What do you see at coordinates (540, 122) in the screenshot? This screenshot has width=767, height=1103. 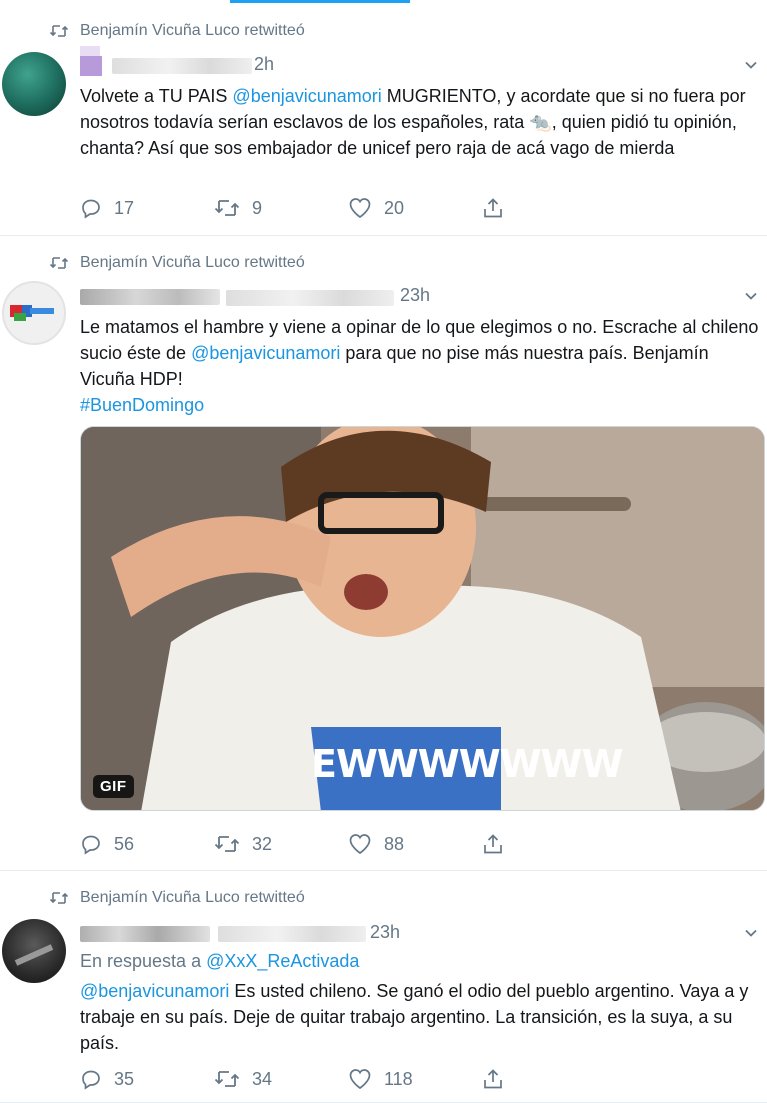 I see `rat-emoji: 🐀` at bounding box center [540, 122].